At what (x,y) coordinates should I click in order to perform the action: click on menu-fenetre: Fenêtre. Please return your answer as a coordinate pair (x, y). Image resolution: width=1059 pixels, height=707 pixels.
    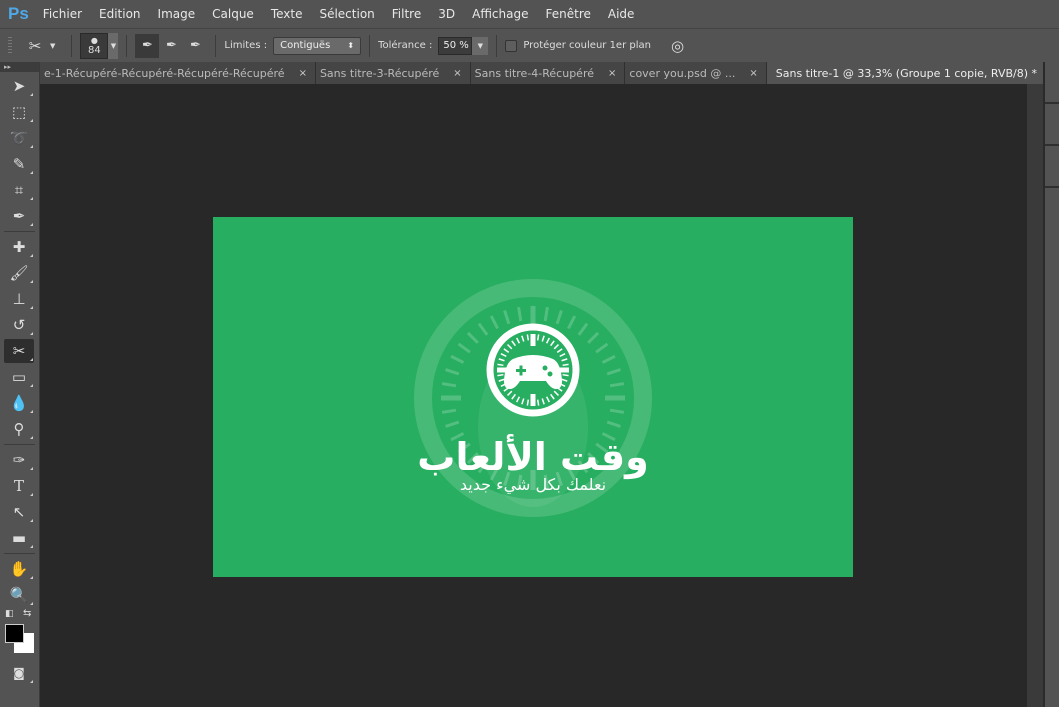
    Looking at the image, I should click on (568, 14).